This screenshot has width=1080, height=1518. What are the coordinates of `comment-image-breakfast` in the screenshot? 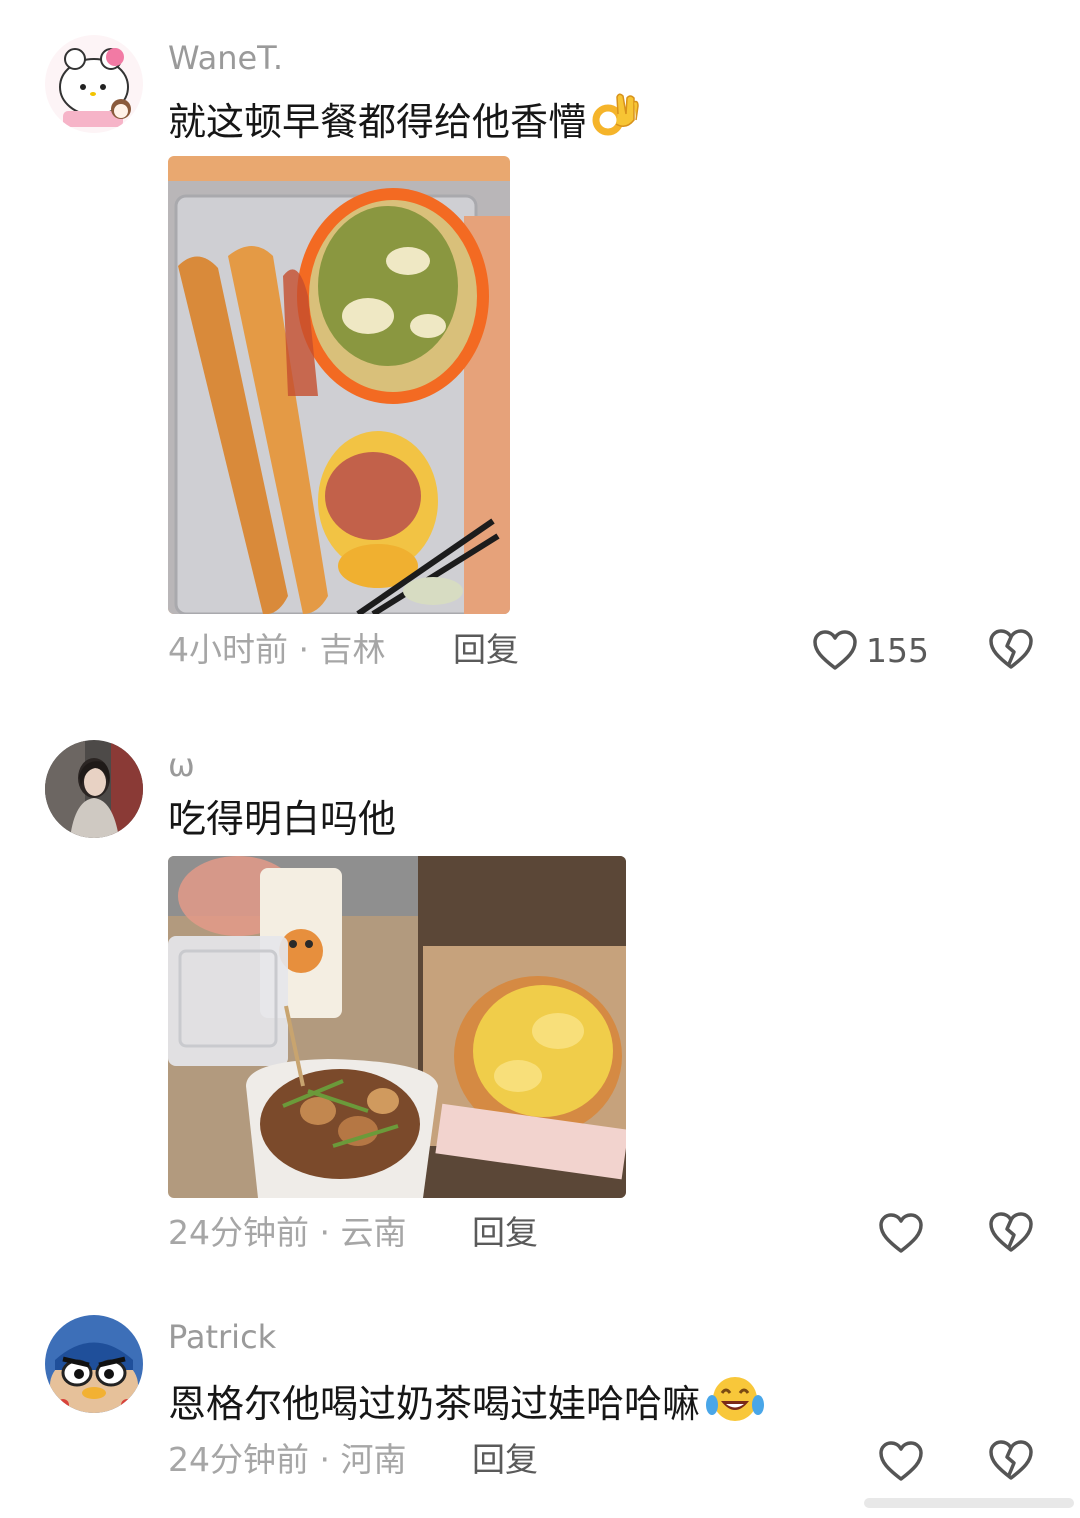 It's located at (339, 385).